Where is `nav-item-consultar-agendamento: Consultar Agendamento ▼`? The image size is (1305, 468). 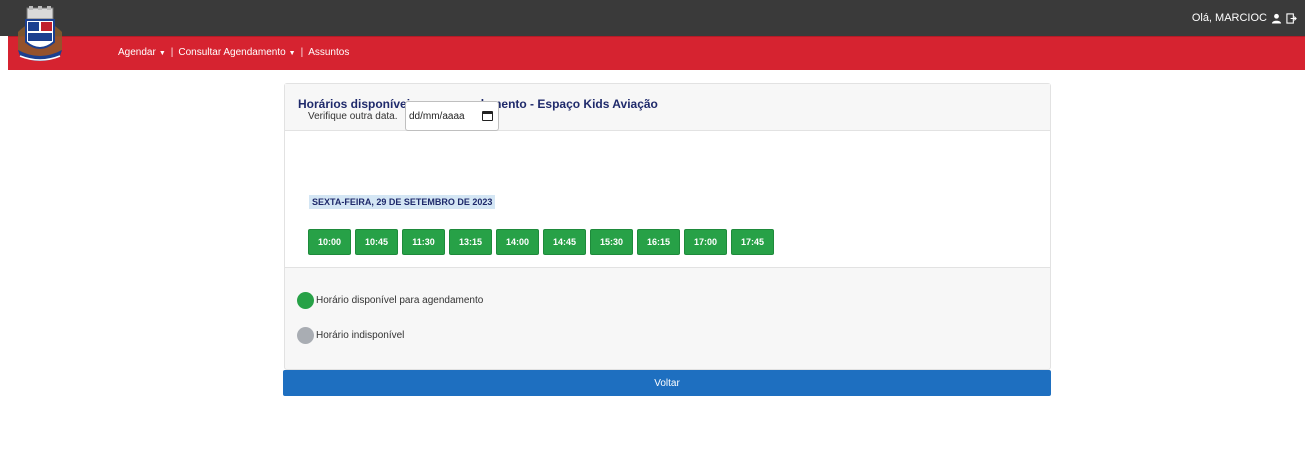
nav-item-consultar-agendamento: Consultar Agendamento ▼ is located at coordinates (236, 52).